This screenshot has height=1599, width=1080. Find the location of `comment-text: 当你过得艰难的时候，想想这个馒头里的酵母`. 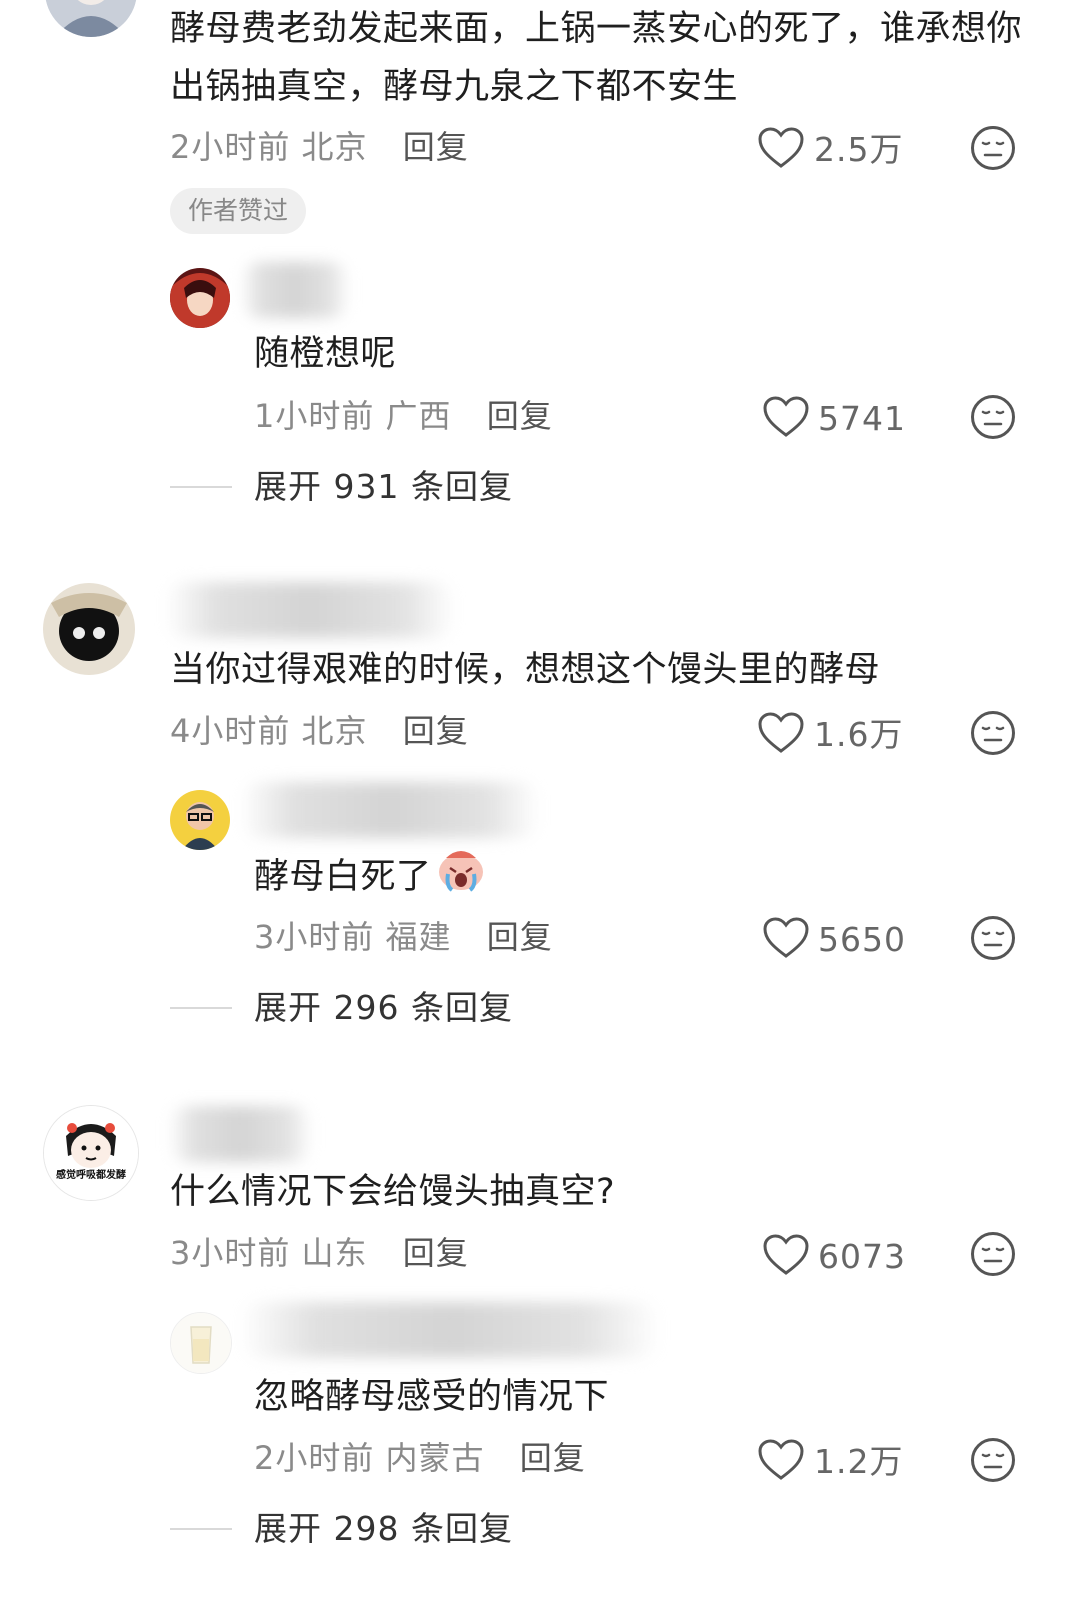

comment-text: 当你过得艰难的时候，想想这个馒头里的酵母 is located at coordinates (525, 670).